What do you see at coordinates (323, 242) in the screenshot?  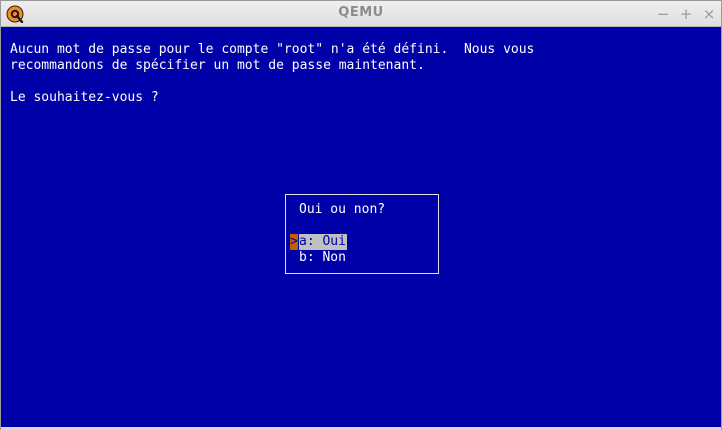 I see `option-yes: a: Oui` at bounding box center [323, 242].